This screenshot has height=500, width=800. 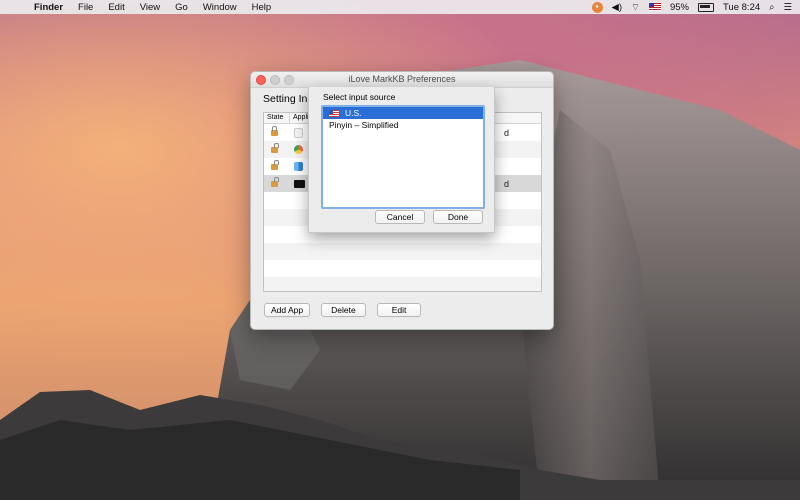 I want to click on terminal-icon, so click(x=299, y=183).